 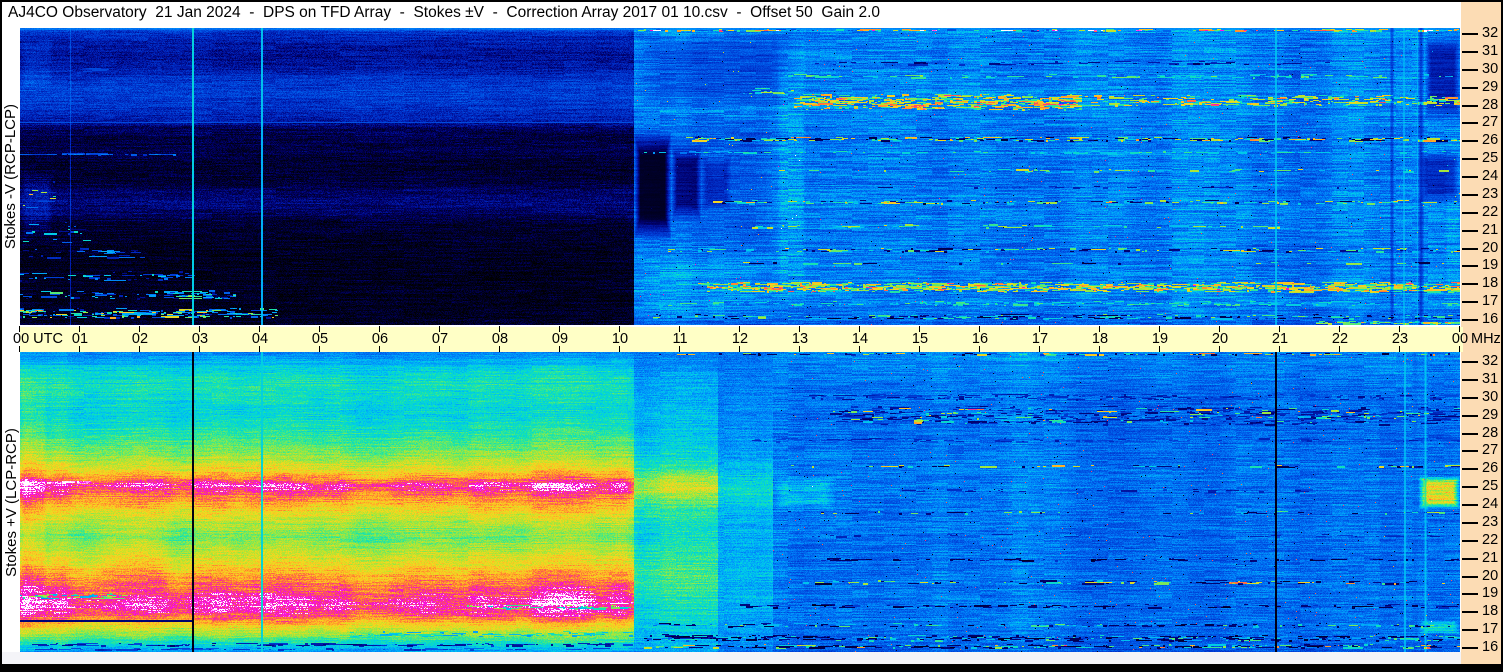 I want to click on panel-label-text: Stokes +V (LCP-RCP), so click(x=11, y=502).